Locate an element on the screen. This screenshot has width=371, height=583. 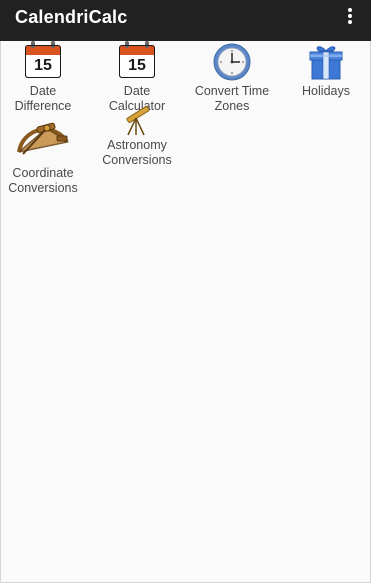
tile-label: Holidays is located at coordinates (326, 91).